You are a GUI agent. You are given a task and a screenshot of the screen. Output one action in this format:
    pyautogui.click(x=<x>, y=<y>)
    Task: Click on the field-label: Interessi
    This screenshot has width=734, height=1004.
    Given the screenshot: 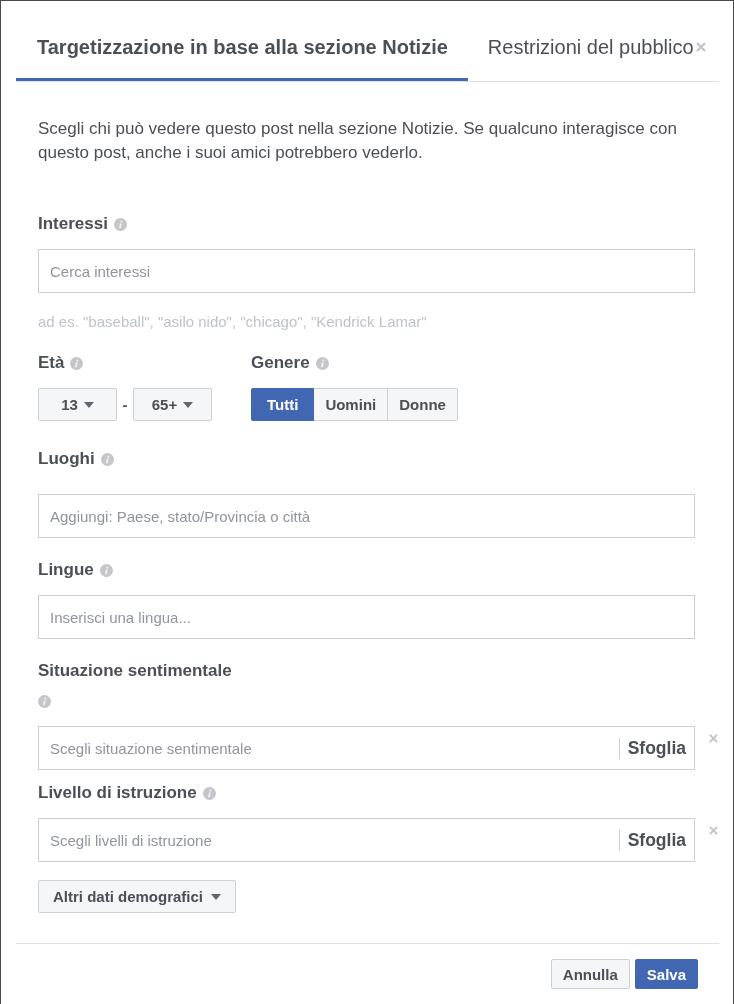 What is the action you would take?
    pyautogui.click(x=73, y=224)
    